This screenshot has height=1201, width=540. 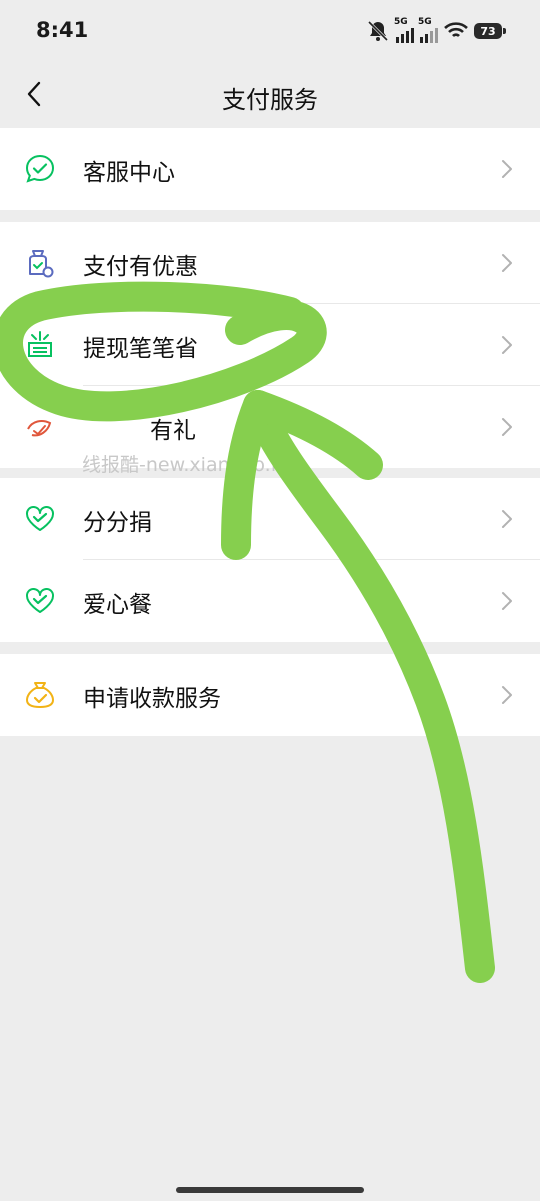 I want to click on menu-item-label: 有礼, so click(x=173, y=431).